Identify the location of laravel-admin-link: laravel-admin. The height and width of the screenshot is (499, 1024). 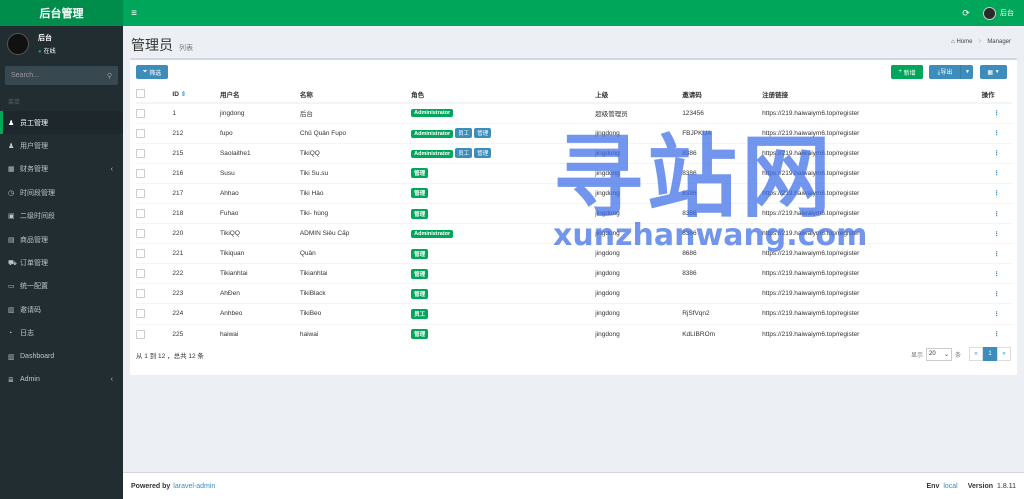
(194, 486).